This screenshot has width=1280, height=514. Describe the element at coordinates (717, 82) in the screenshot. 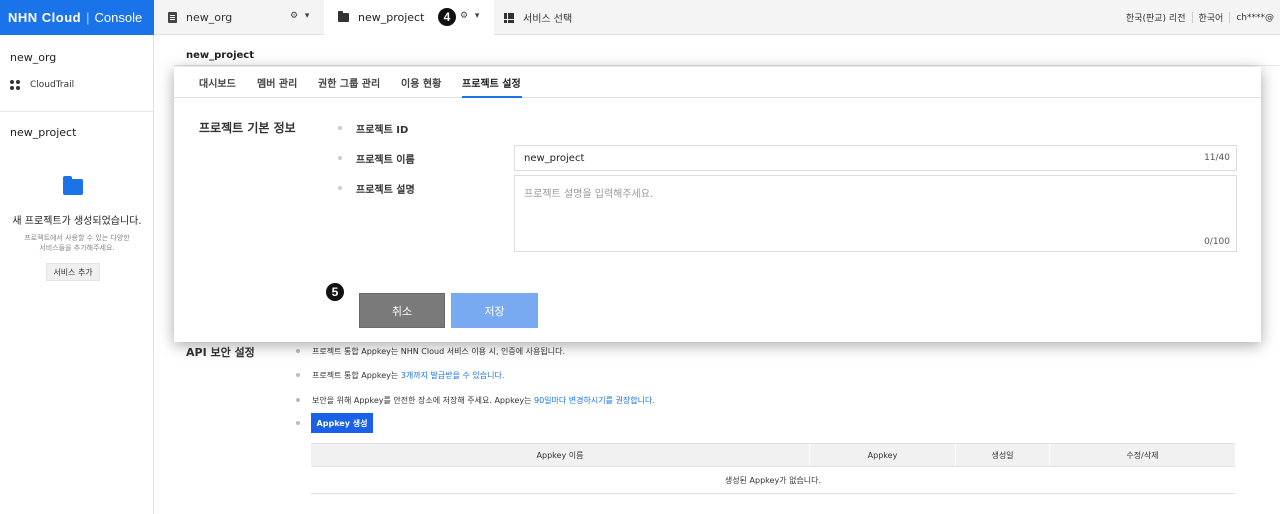

I see `modal-tabs: 대시보드 멤버 관리 권한 그룹 관리 이용 현황 프로젝트 설정` at that location.